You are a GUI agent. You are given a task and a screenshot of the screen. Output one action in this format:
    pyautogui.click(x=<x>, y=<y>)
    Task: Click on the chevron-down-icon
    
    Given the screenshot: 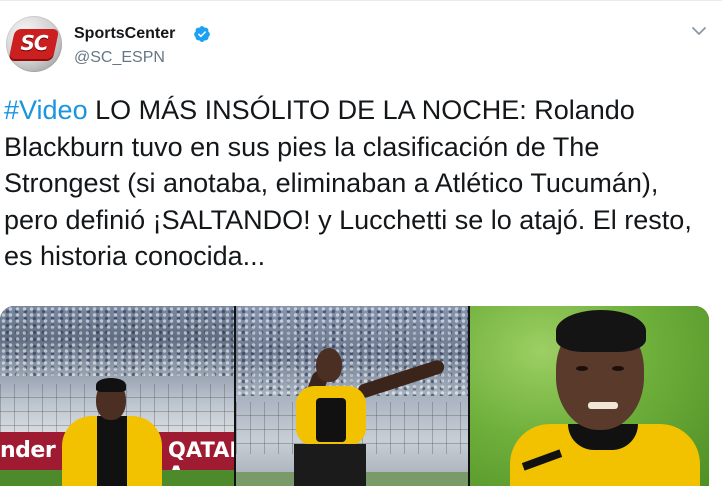 What is the action you would take?
    pyautogui.click(x=699, y=31)
    